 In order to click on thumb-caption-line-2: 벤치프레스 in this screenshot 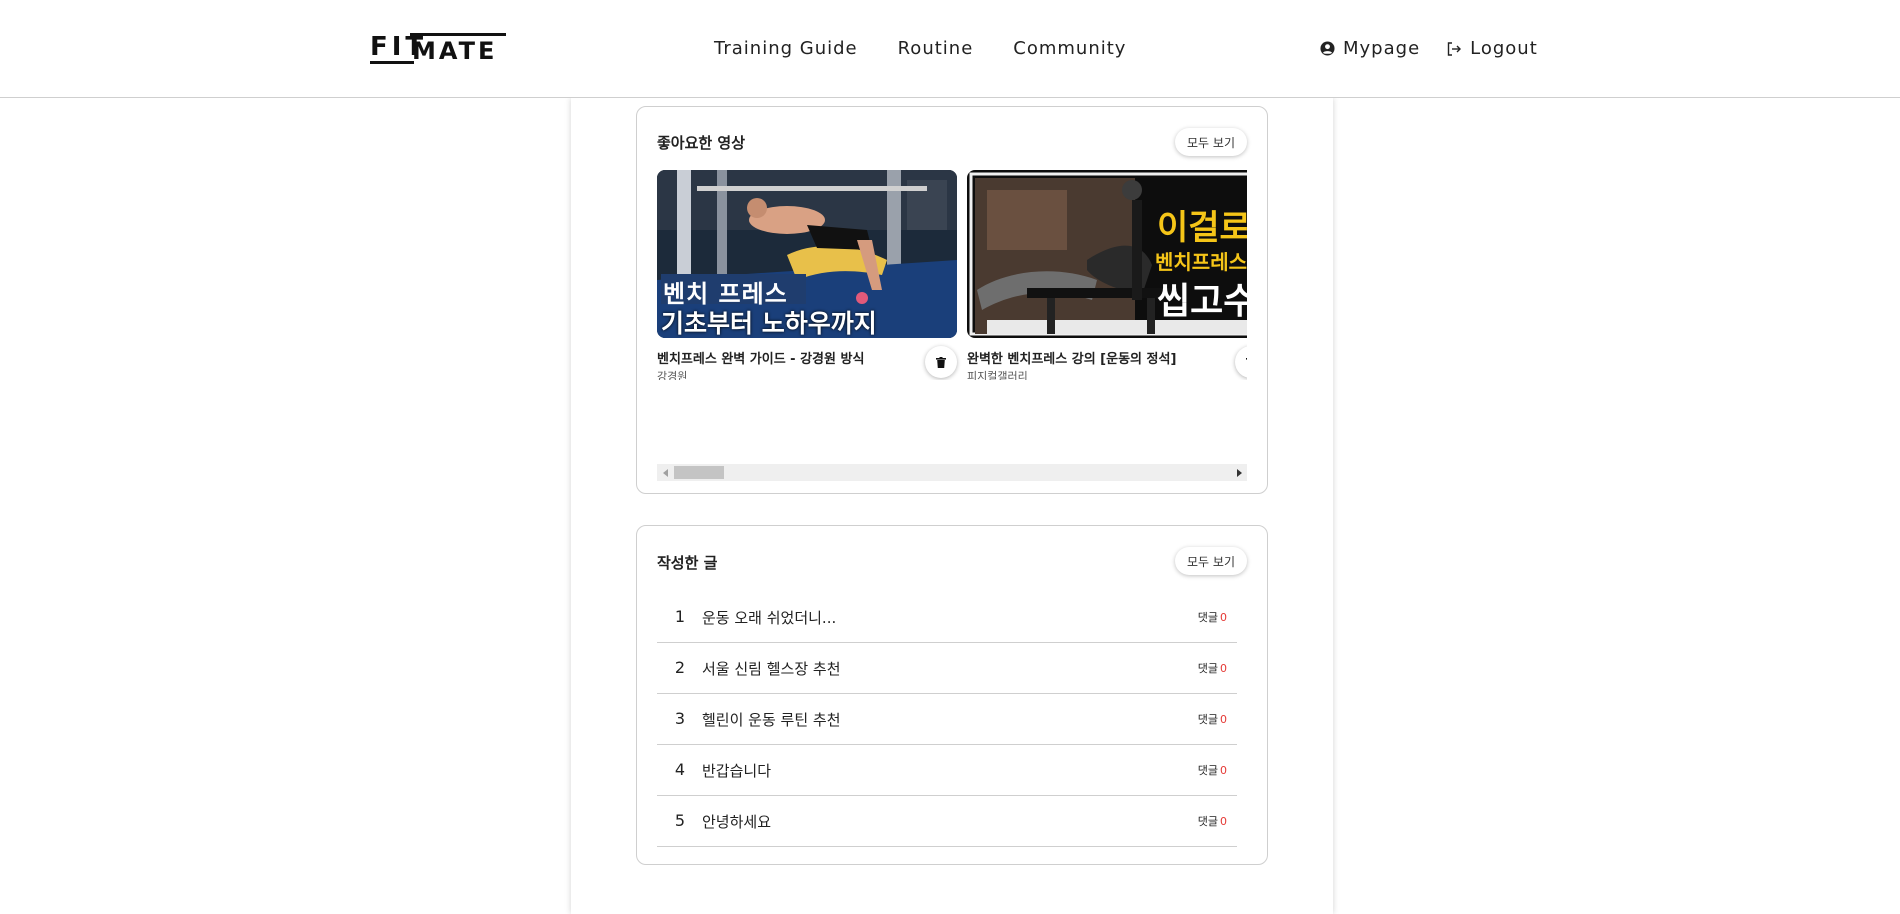, I will do `click(1201, 262)`.